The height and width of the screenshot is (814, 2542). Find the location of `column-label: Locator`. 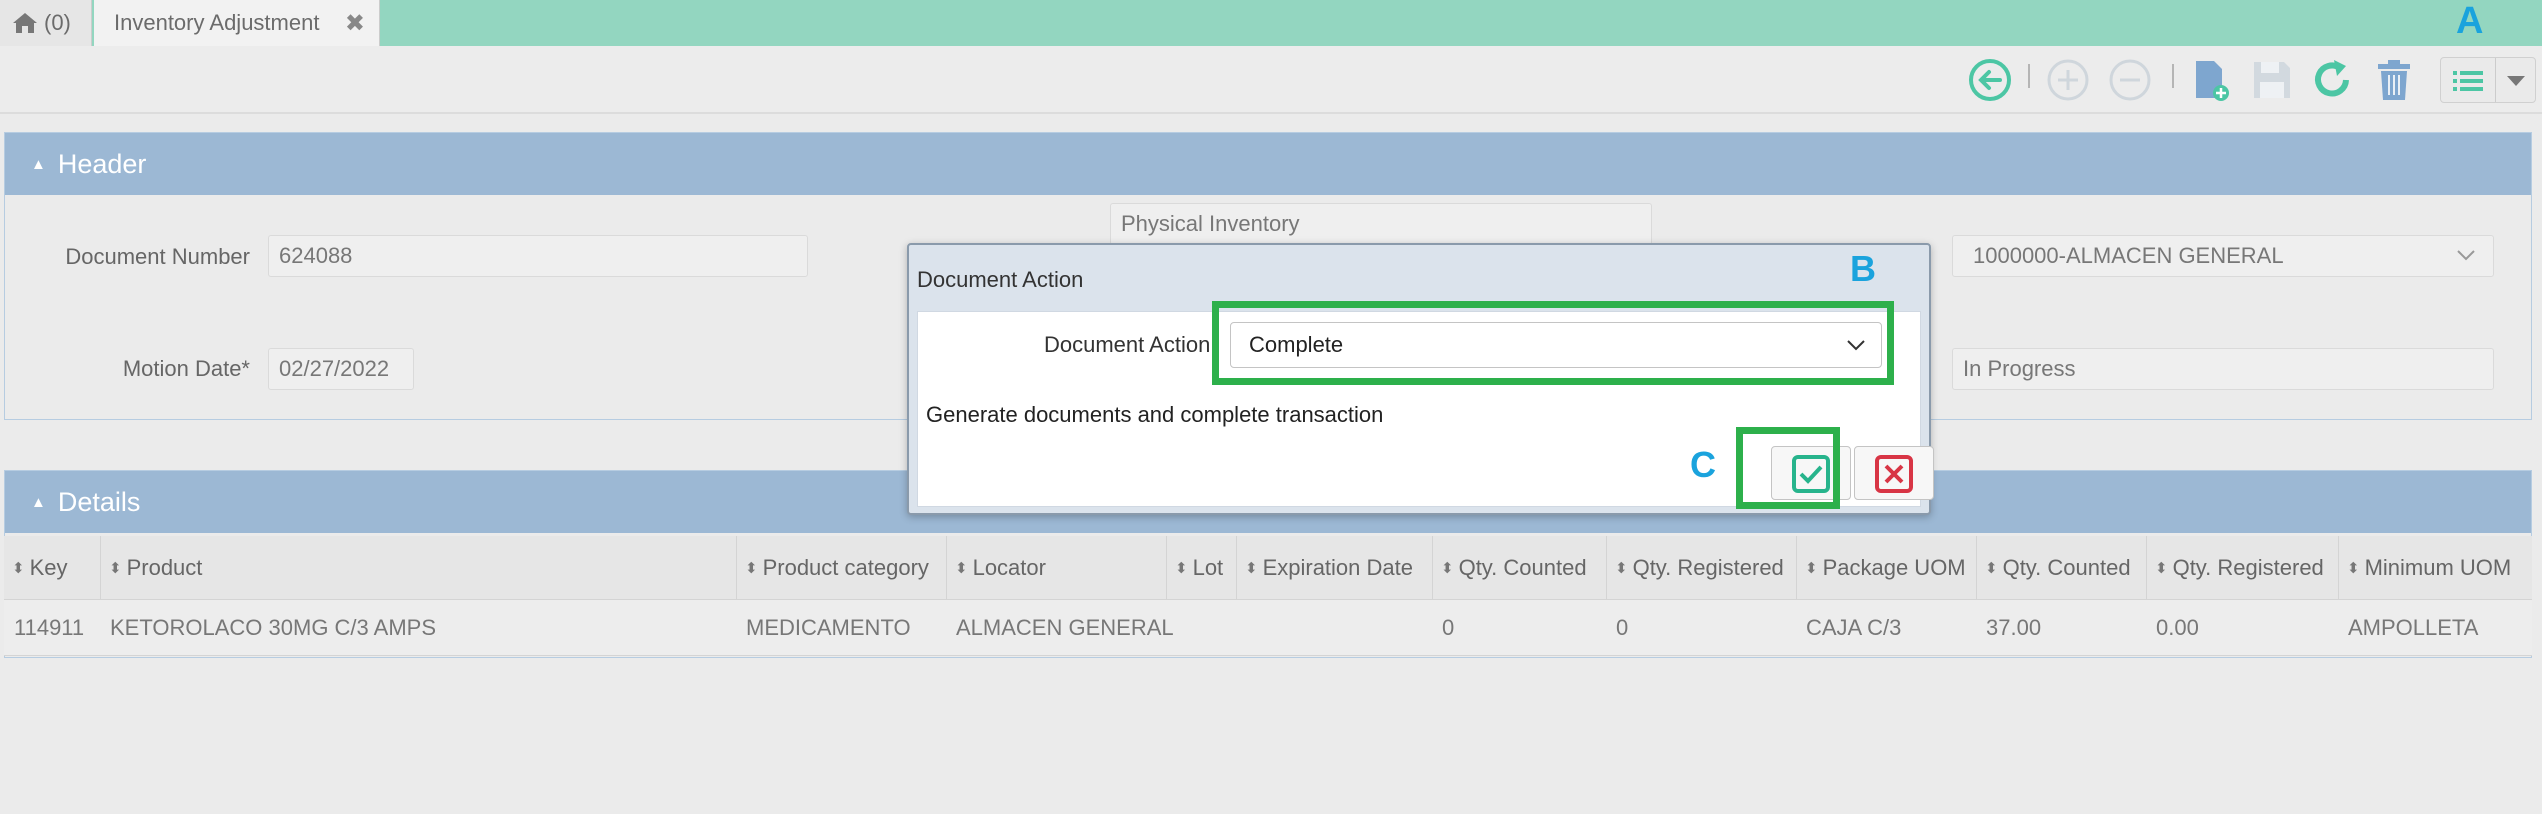

column-label: Locator is located at coordinates (1009, 567).